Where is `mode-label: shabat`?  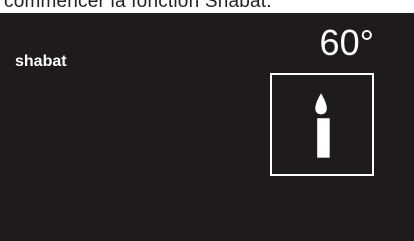 mode-label: shabat is located at coordinates (41, 61).